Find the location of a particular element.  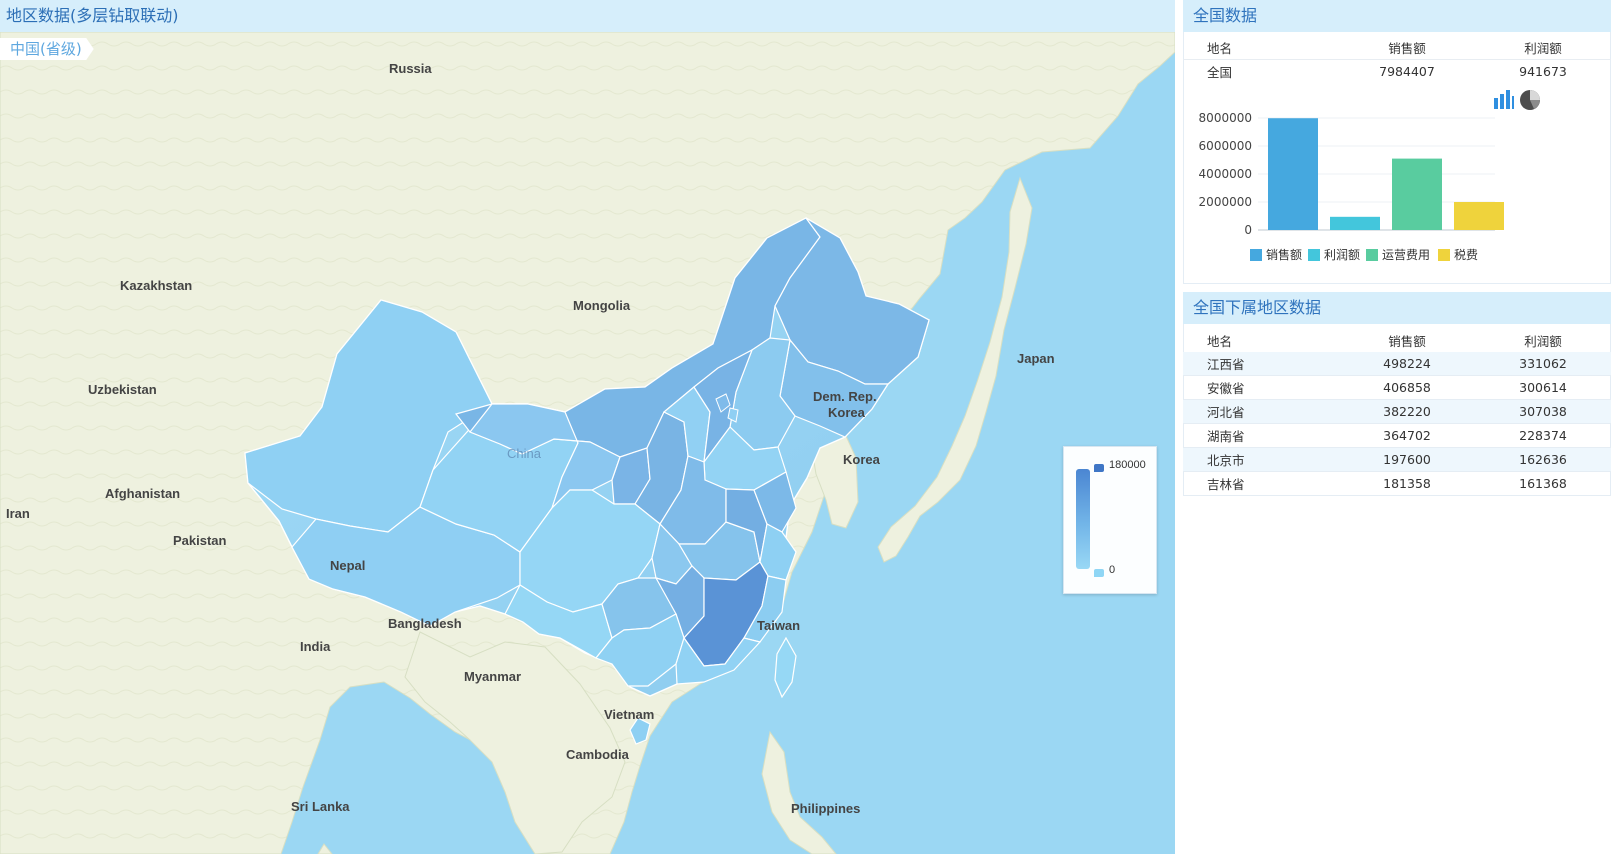

national-table: 地名 销售额 利润额 全国 7984407 941673 is located at coordinates (1397, 59).